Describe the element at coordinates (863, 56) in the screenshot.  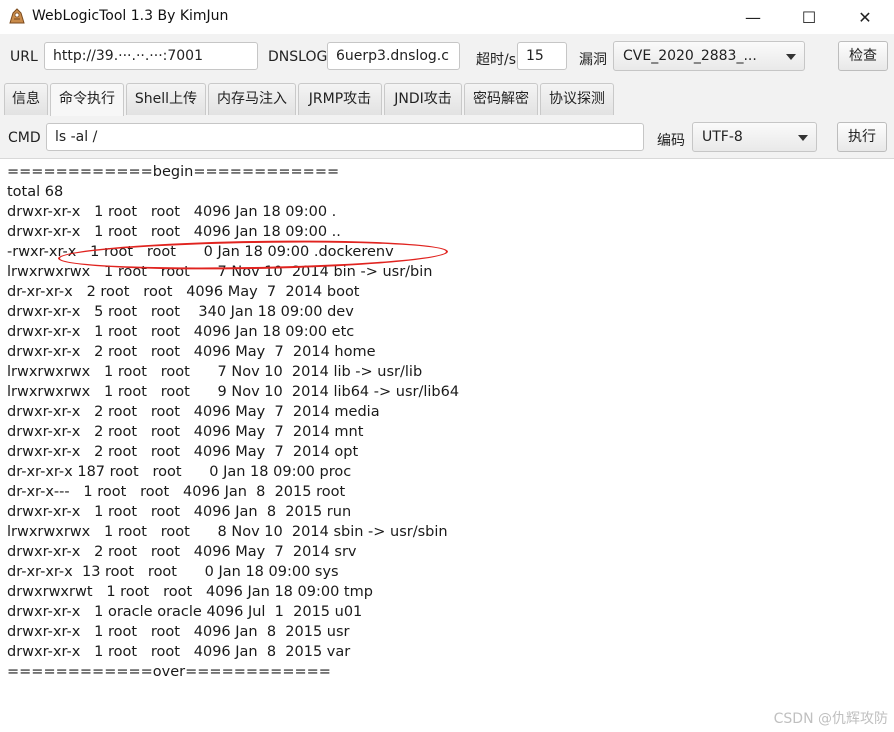
I see `check-button: 检查` at that location.